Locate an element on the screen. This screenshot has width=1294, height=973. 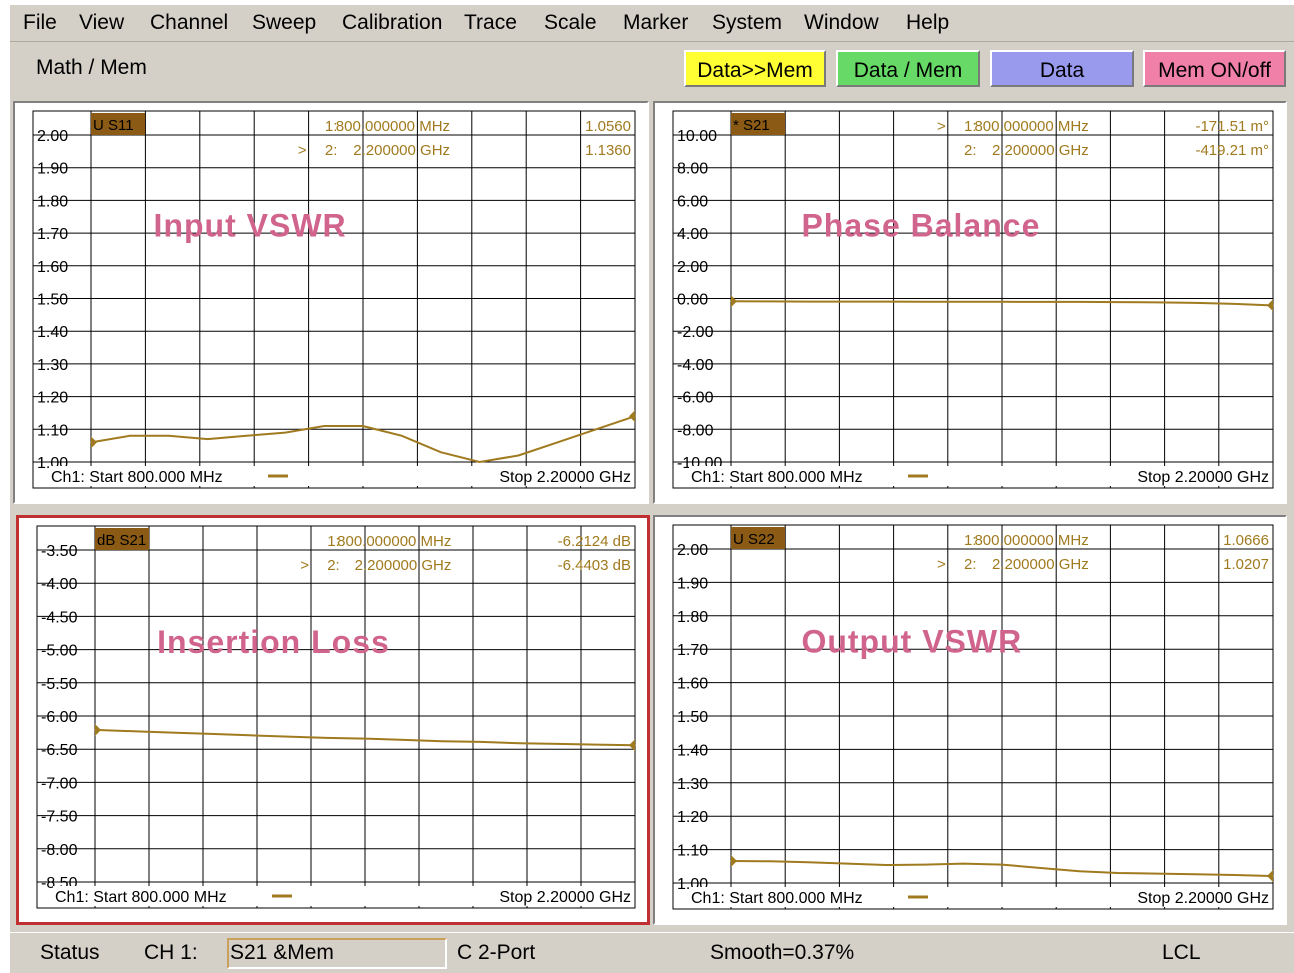
y-tick-label: -8.00 is located at coordinates (695, 430).